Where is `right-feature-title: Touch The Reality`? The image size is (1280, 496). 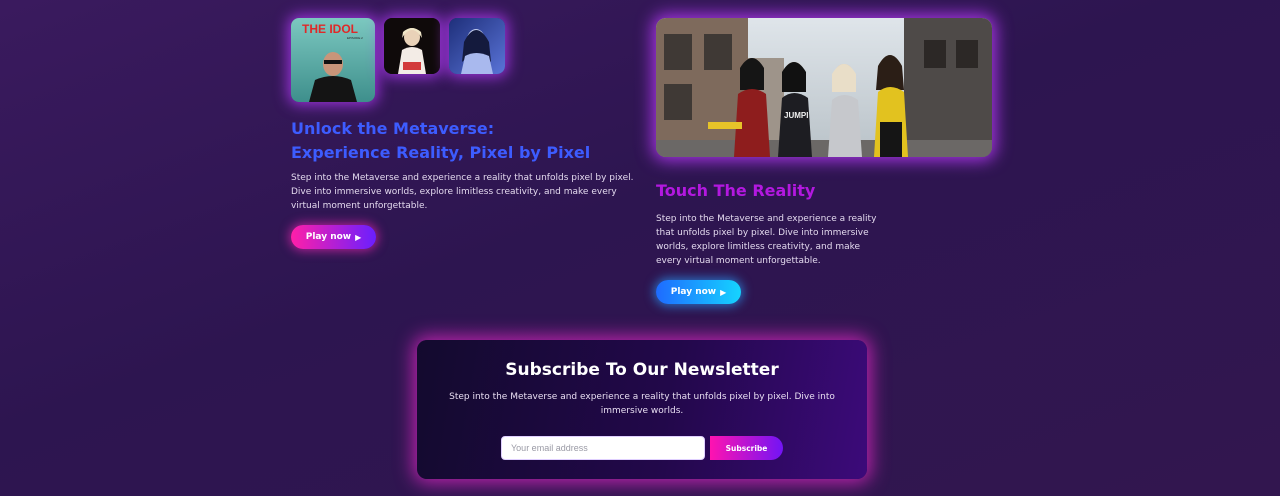
right-feature-title: Touch The Reality is located at coordinates (736, 190).